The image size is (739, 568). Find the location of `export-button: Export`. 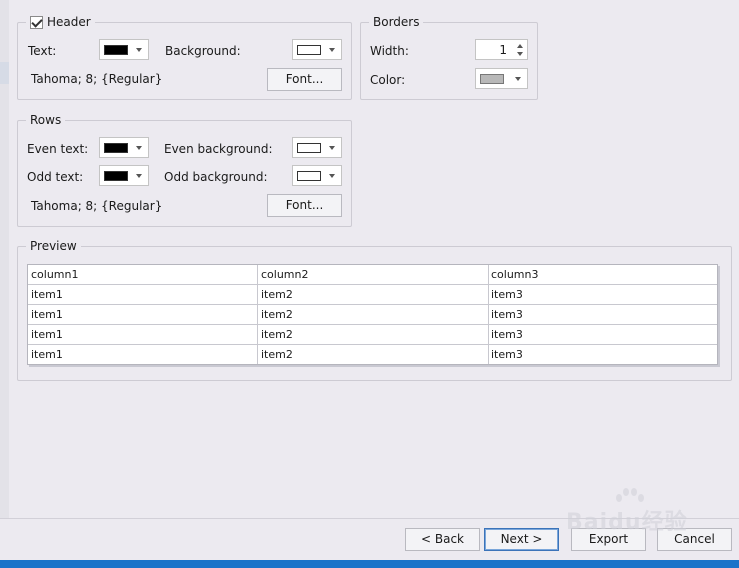

export-button: Export is located at coordinates (608, 539).